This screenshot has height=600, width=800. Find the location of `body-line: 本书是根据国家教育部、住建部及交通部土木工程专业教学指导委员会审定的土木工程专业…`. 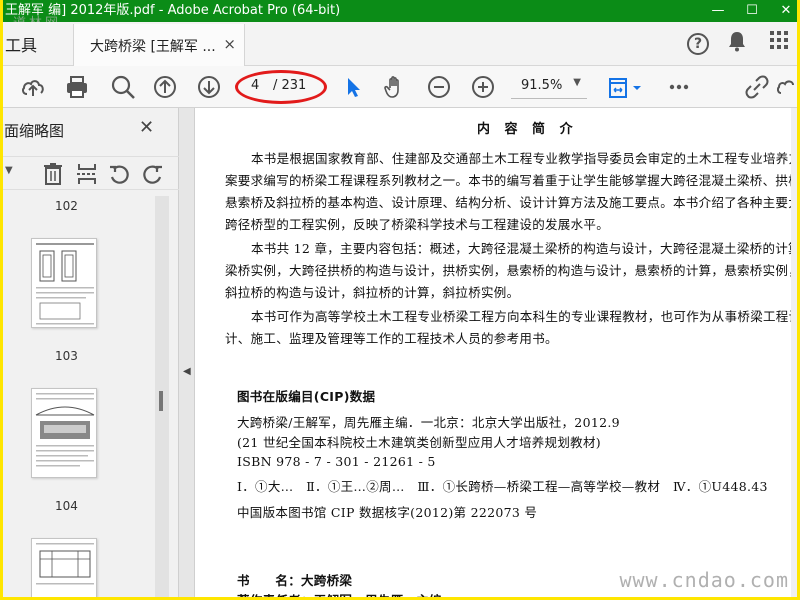

body-line: 本书是根据国家教育部、住建部及交通部土木工程专业教学指导委员会审定的土木工程专业… is located at coordinates (525, 158).